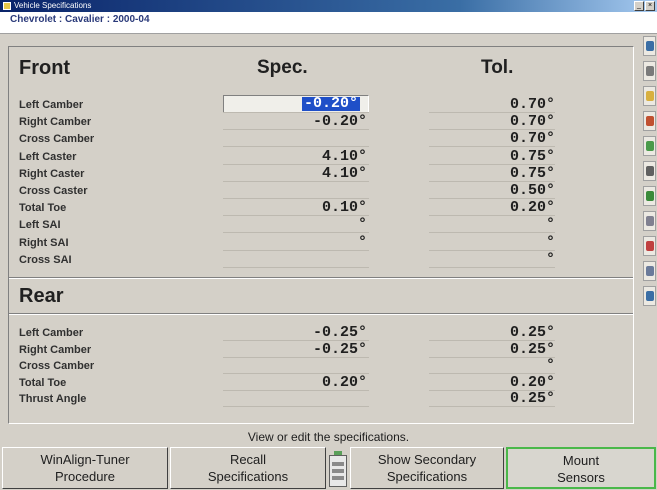  I want to click on close-button: ×, so click(650, 6).